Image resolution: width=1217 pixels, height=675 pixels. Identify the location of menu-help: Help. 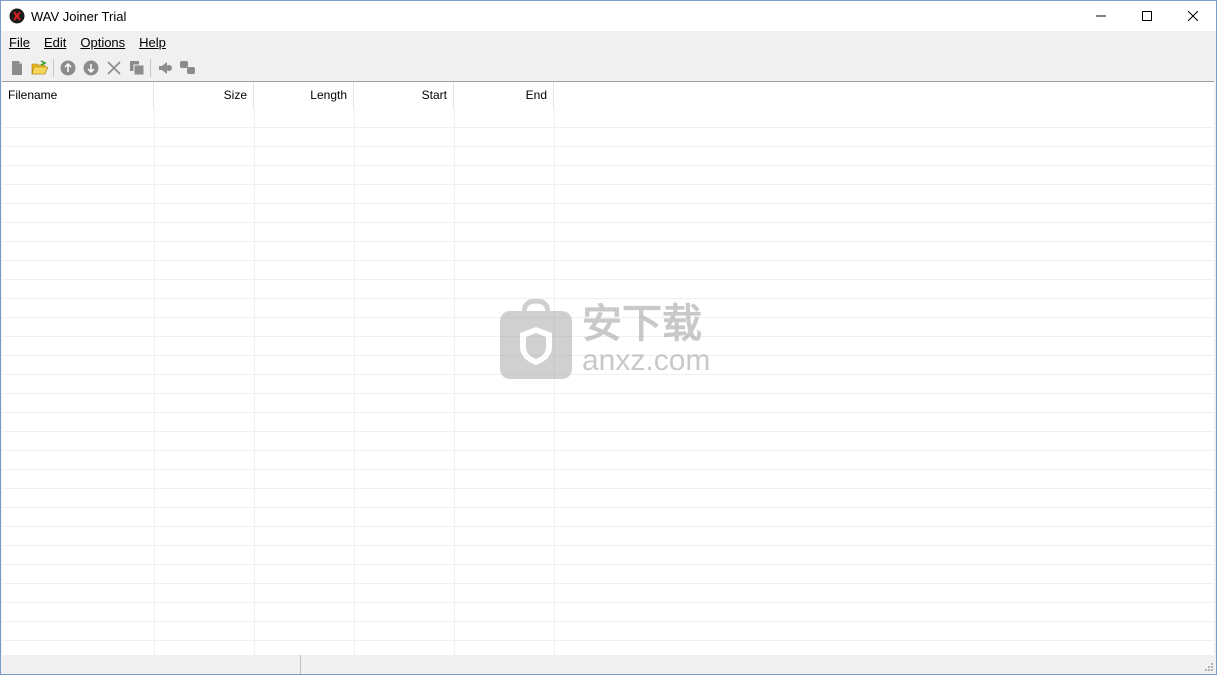
(152, 43).